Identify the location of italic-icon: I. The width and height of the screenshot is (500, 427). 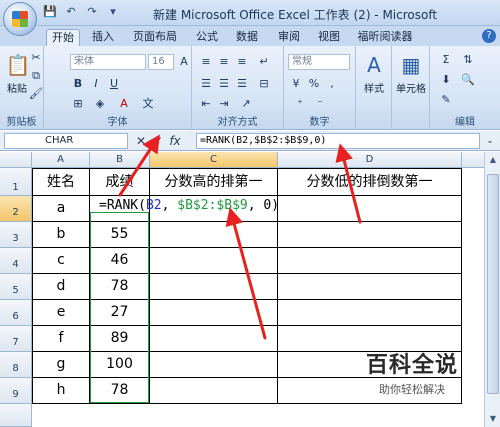
(96, 84).